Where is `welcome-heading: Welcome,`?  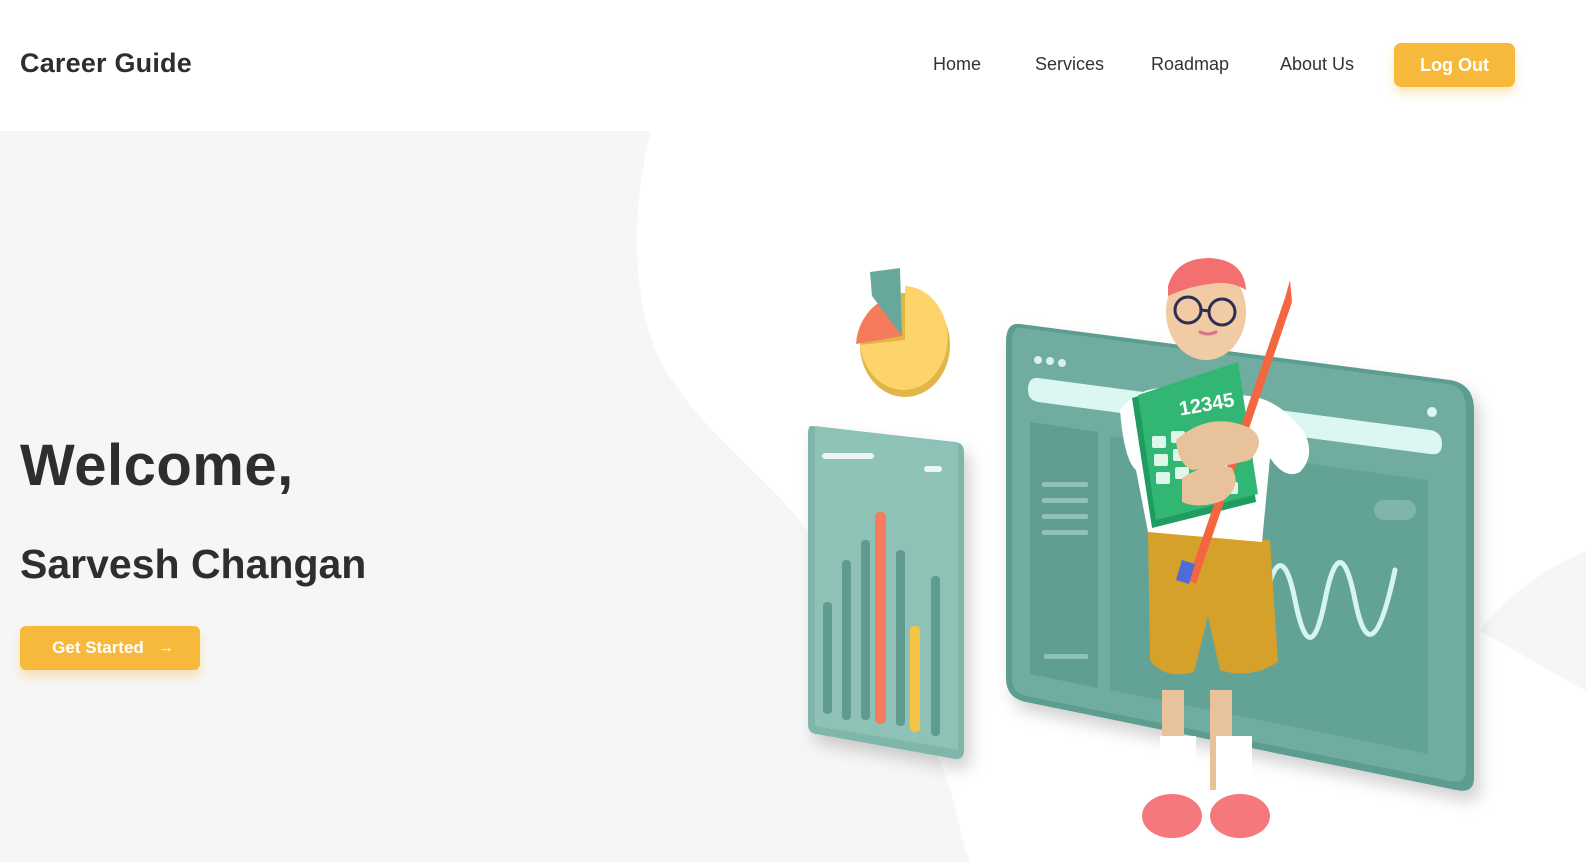
welcome-heading: Welcome, is located at coordinates (157, 465).